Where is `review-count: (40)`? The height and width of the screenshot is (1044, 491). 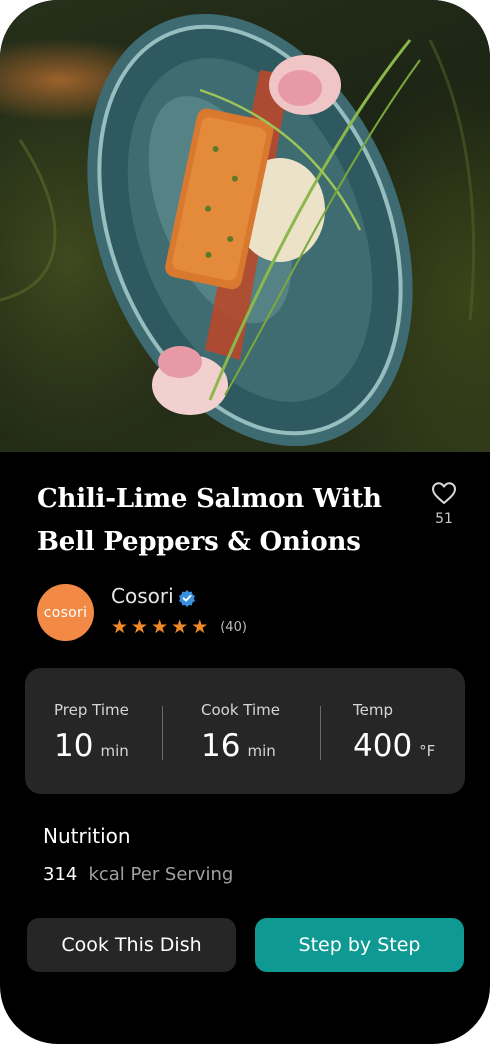 review-count: (40) is located at coordinates (233, 627).